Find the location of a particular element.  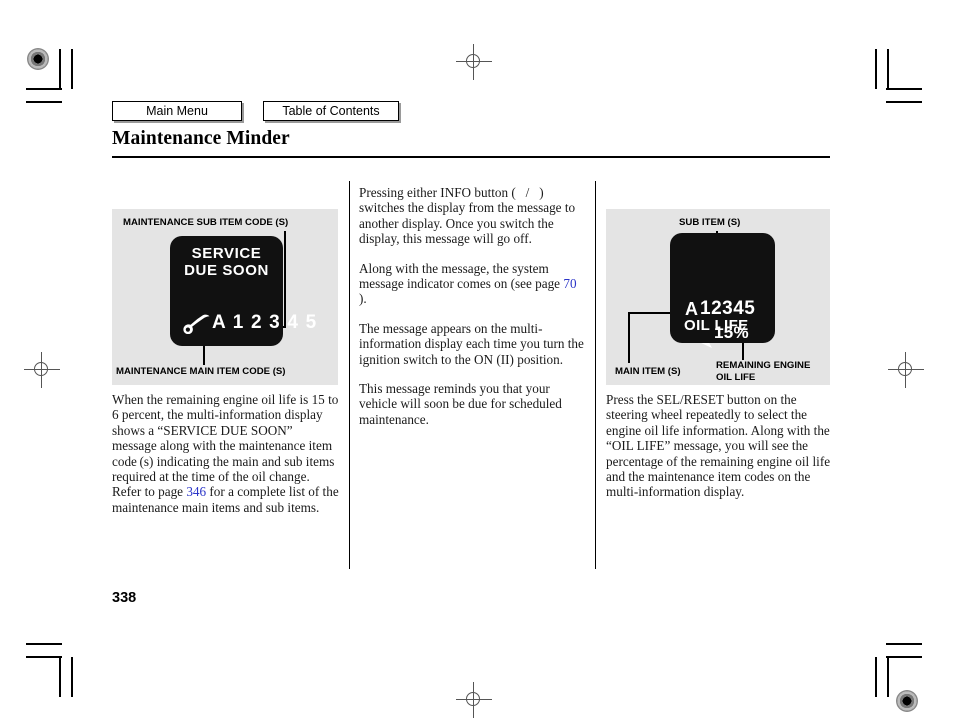

lcd-display-oil-life: A 12345 OIL LIFE 15% is located at coordinates (722, 288).